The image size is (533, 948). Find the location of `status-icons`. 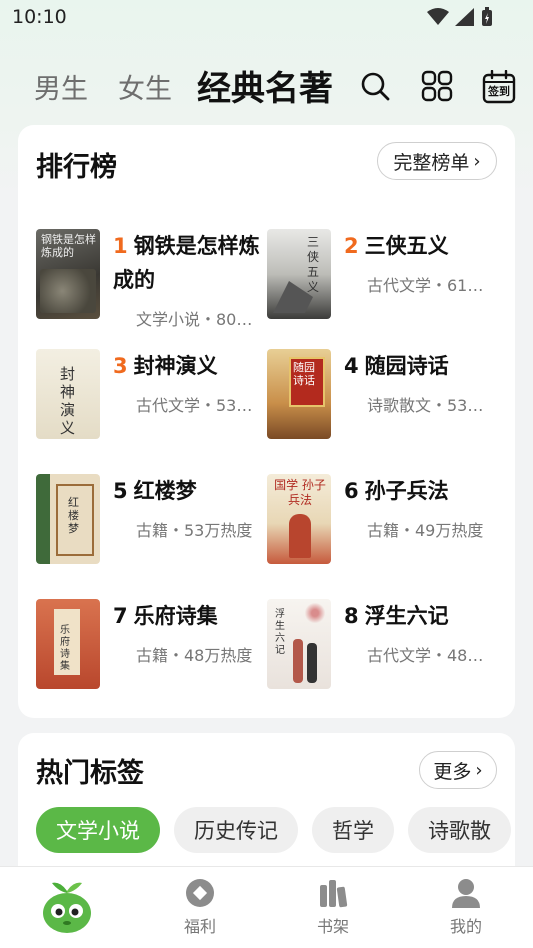

status-icons is located at coordinates (460, 17).